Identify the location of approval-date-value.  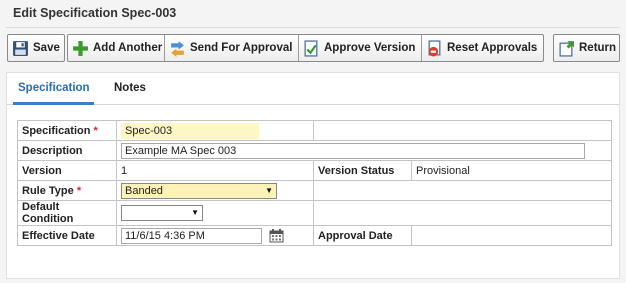
(511, 235).